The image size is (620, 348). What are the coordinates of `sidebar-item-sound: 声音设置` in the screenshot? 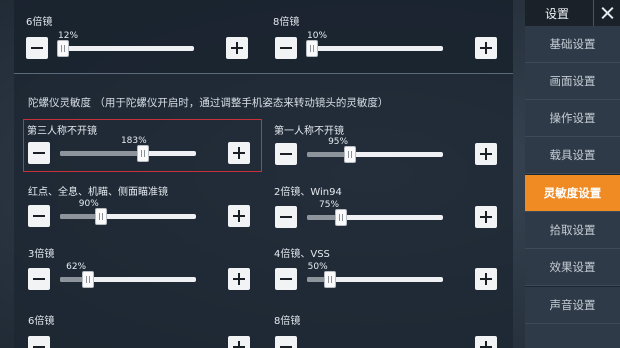 It's located at (572, 305).